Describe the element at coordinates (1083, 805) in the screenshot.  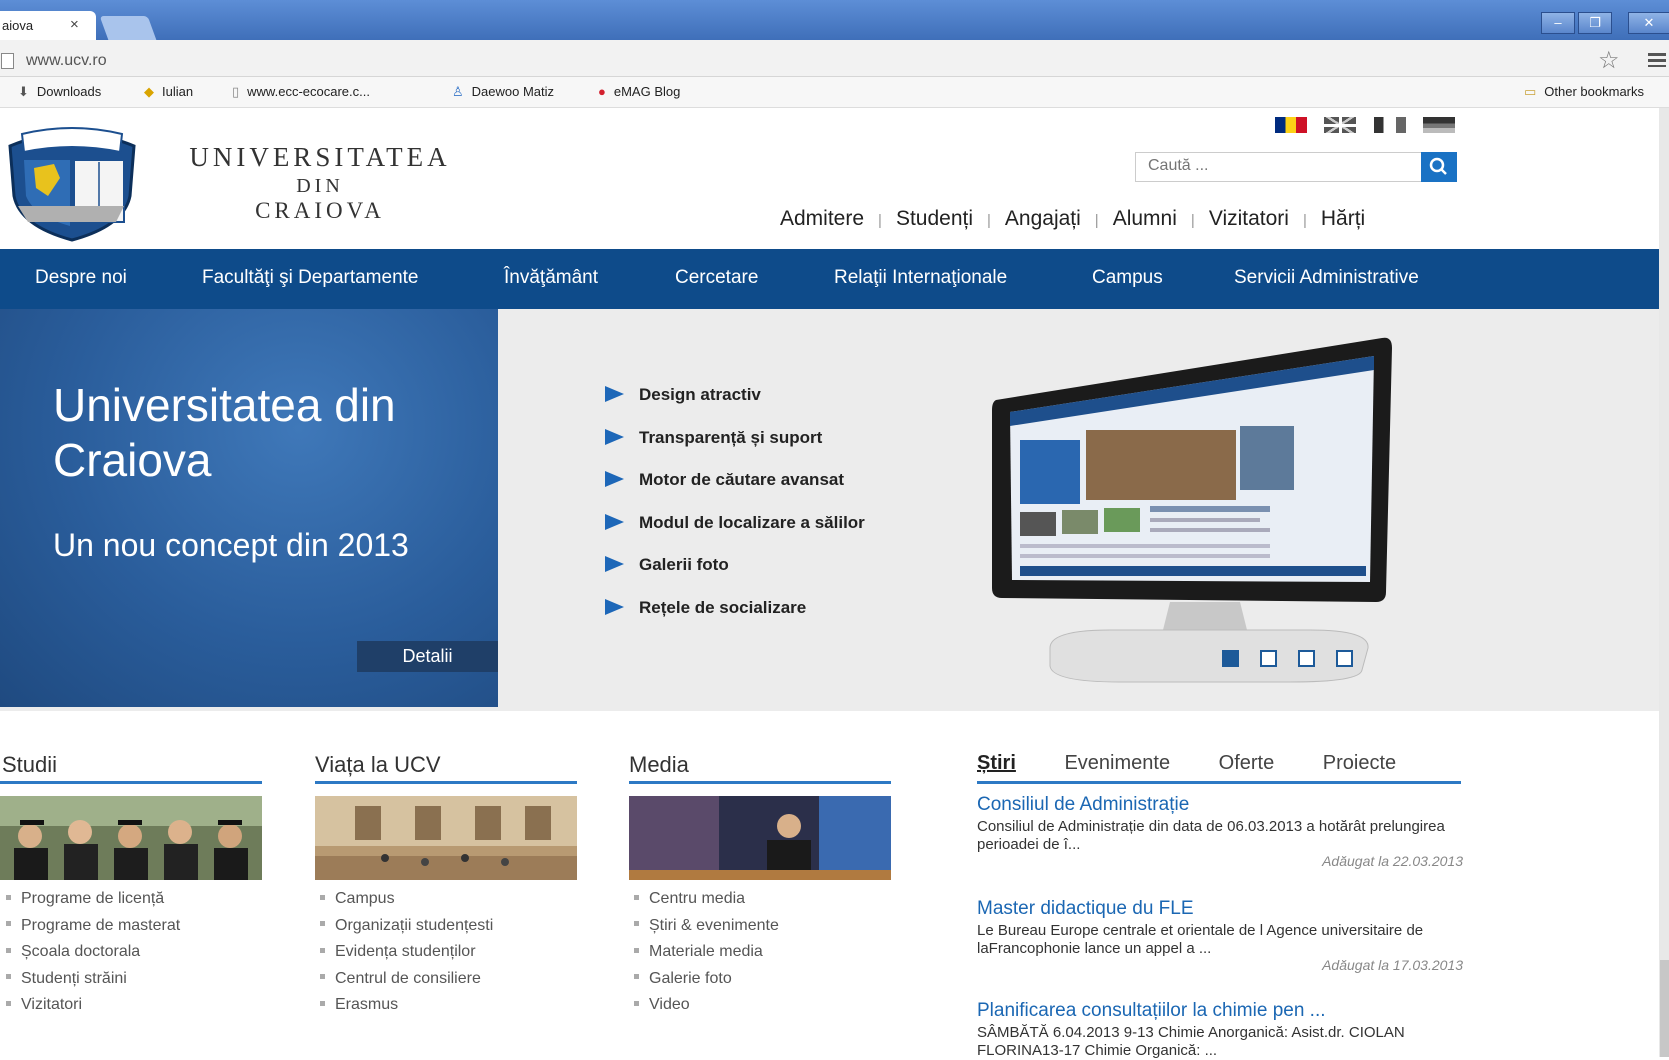
I see `news-title: Consiliul de Administrație` at that location.